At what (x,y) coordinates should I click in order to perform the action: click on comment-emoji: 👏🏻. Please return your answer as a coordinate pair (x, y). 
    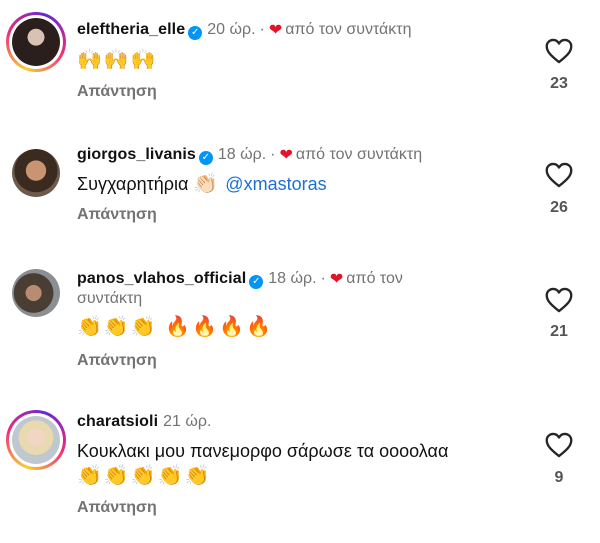
    Looking at the image, I should click on (207, 184).